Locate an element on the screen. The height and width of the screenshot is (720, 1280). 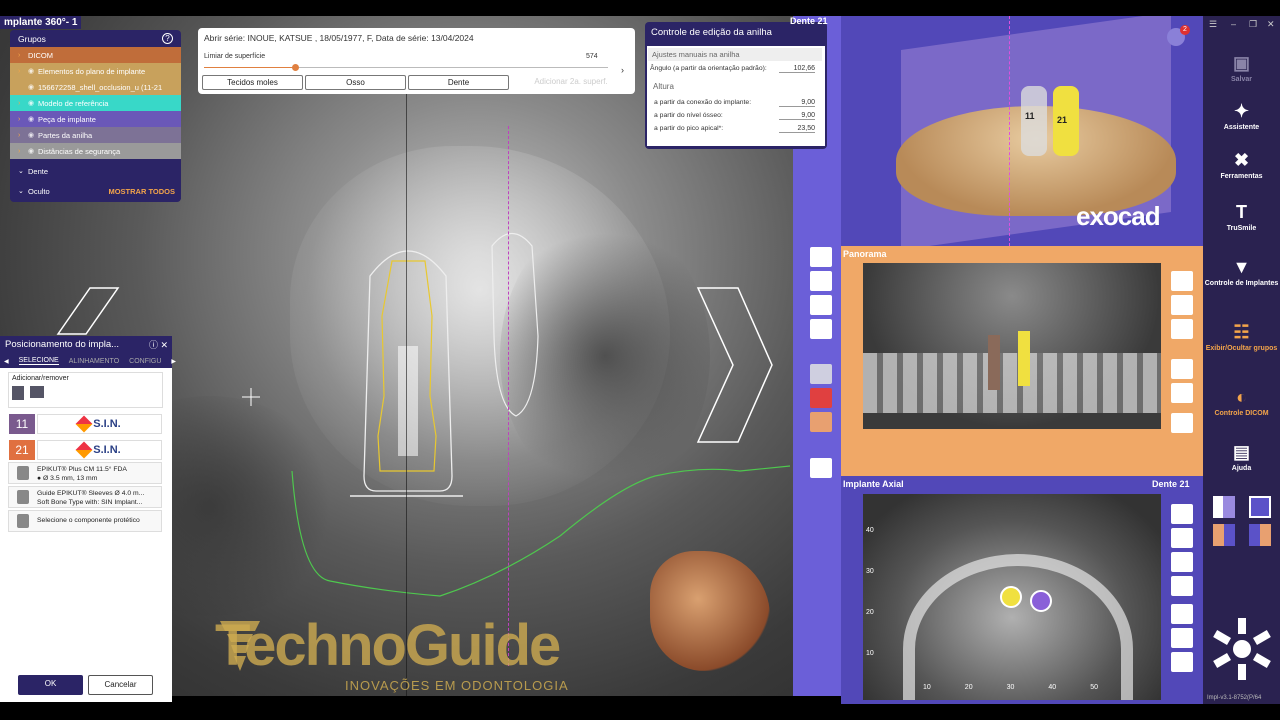
save-button: ▣ Salvar is located at coordinates (1241, 67).